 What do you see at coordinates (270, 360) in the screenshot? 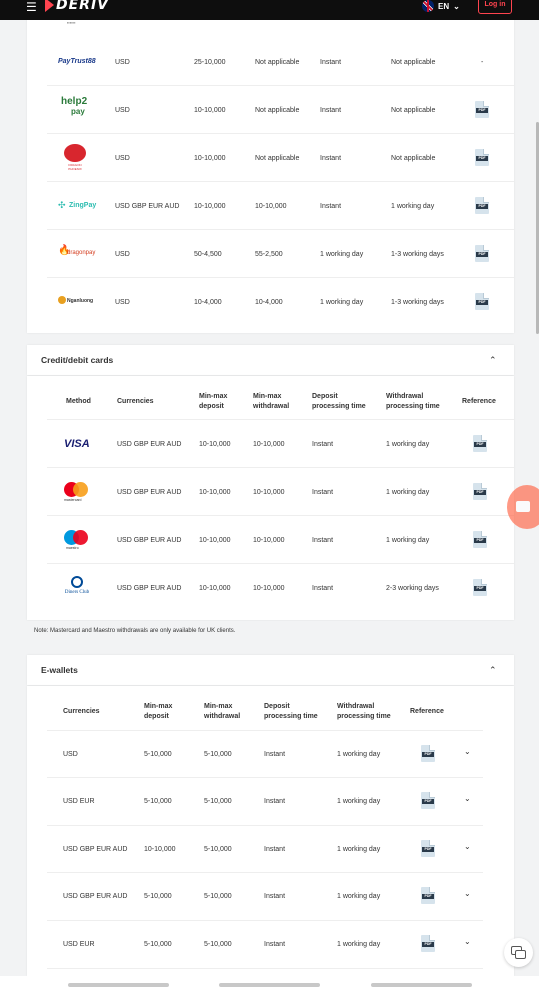
I see `credit-debit-cards-header: Credit/debit cards ⌃` at bounding box center [270, 360].